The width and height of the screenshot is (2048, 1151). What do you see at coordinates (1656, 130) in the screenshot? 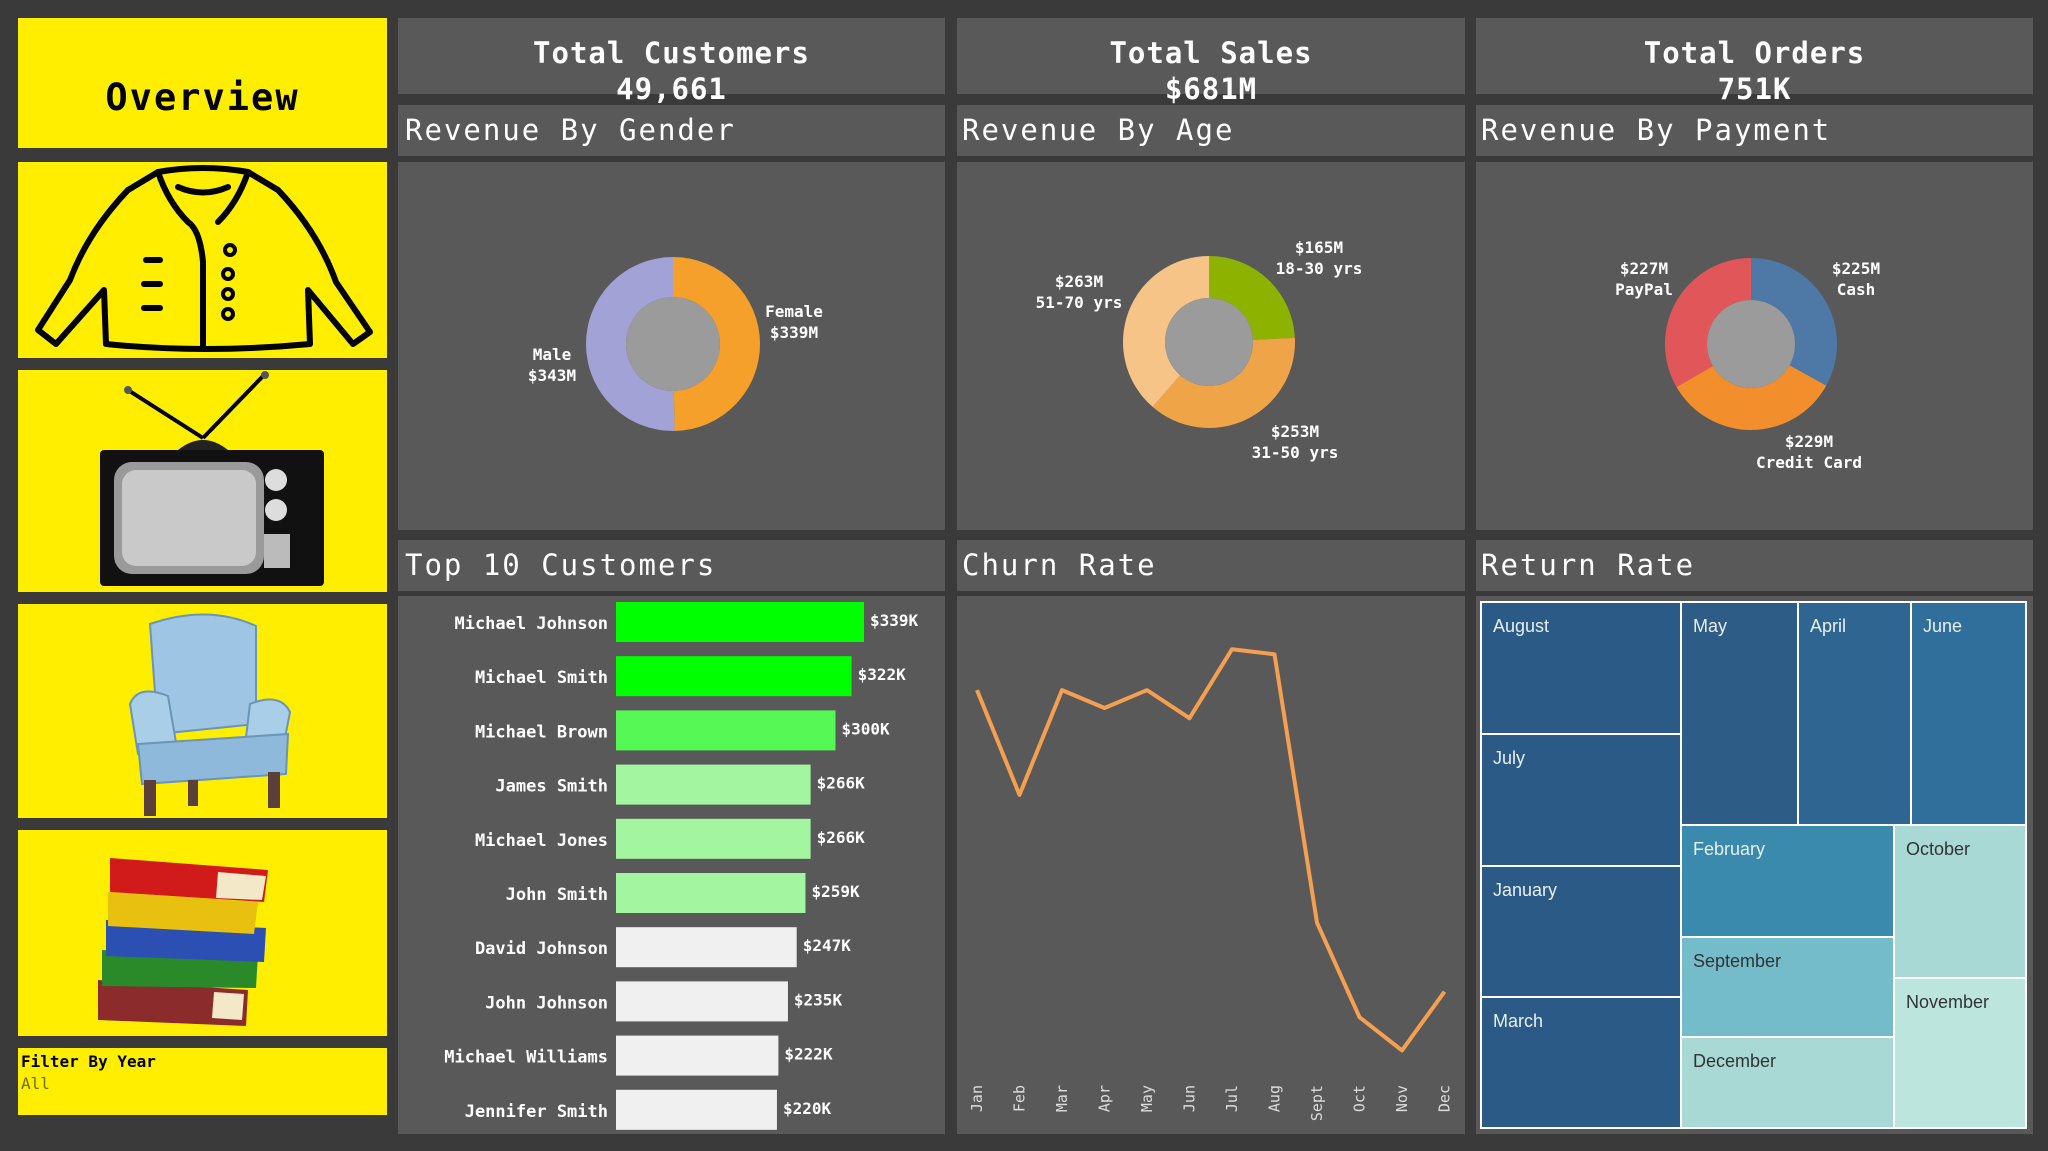
I see `chart-title: Revenue By Payment` at bounding box center [1656, 130].